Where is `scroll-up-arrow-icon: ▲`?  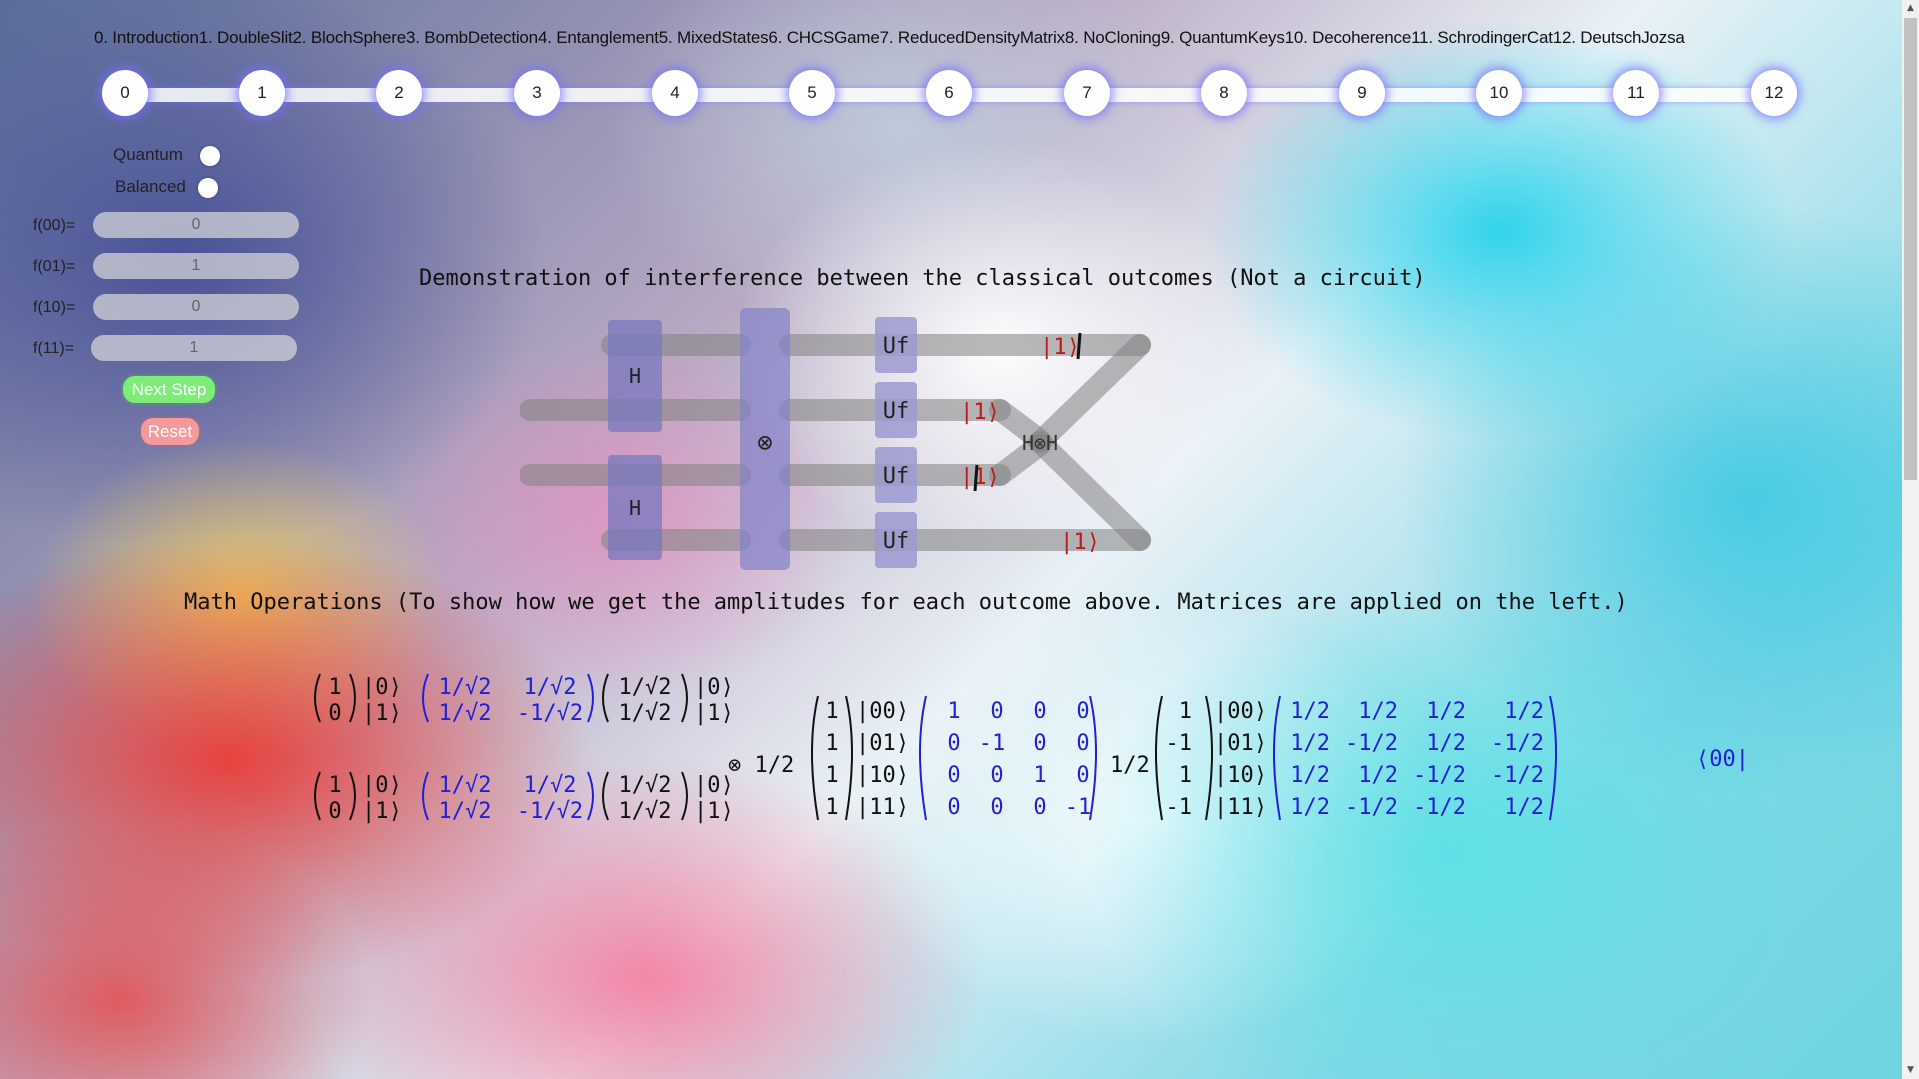
scroll-up-arrow-icon: ▲ is located at coordinates (1910, 8).